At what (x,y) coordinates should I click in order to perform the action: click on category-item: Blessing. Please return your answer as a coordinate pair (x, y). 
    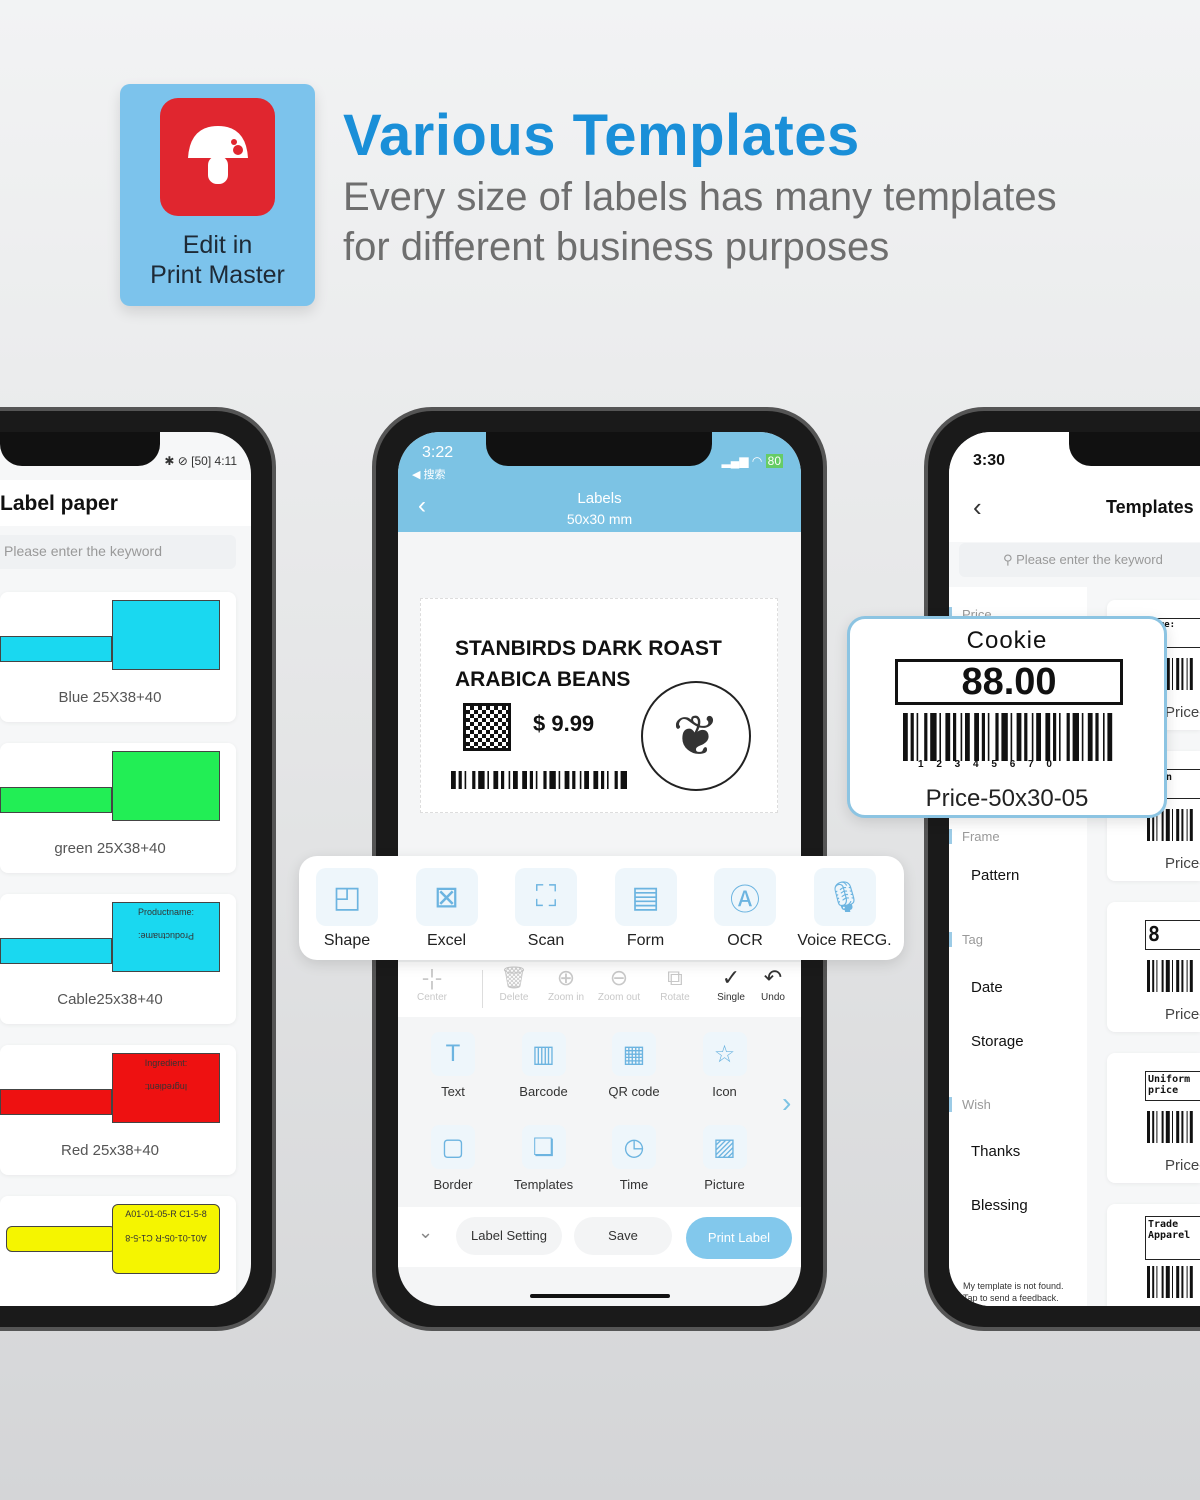
    Looking at the image, I should click on (999, 1205).